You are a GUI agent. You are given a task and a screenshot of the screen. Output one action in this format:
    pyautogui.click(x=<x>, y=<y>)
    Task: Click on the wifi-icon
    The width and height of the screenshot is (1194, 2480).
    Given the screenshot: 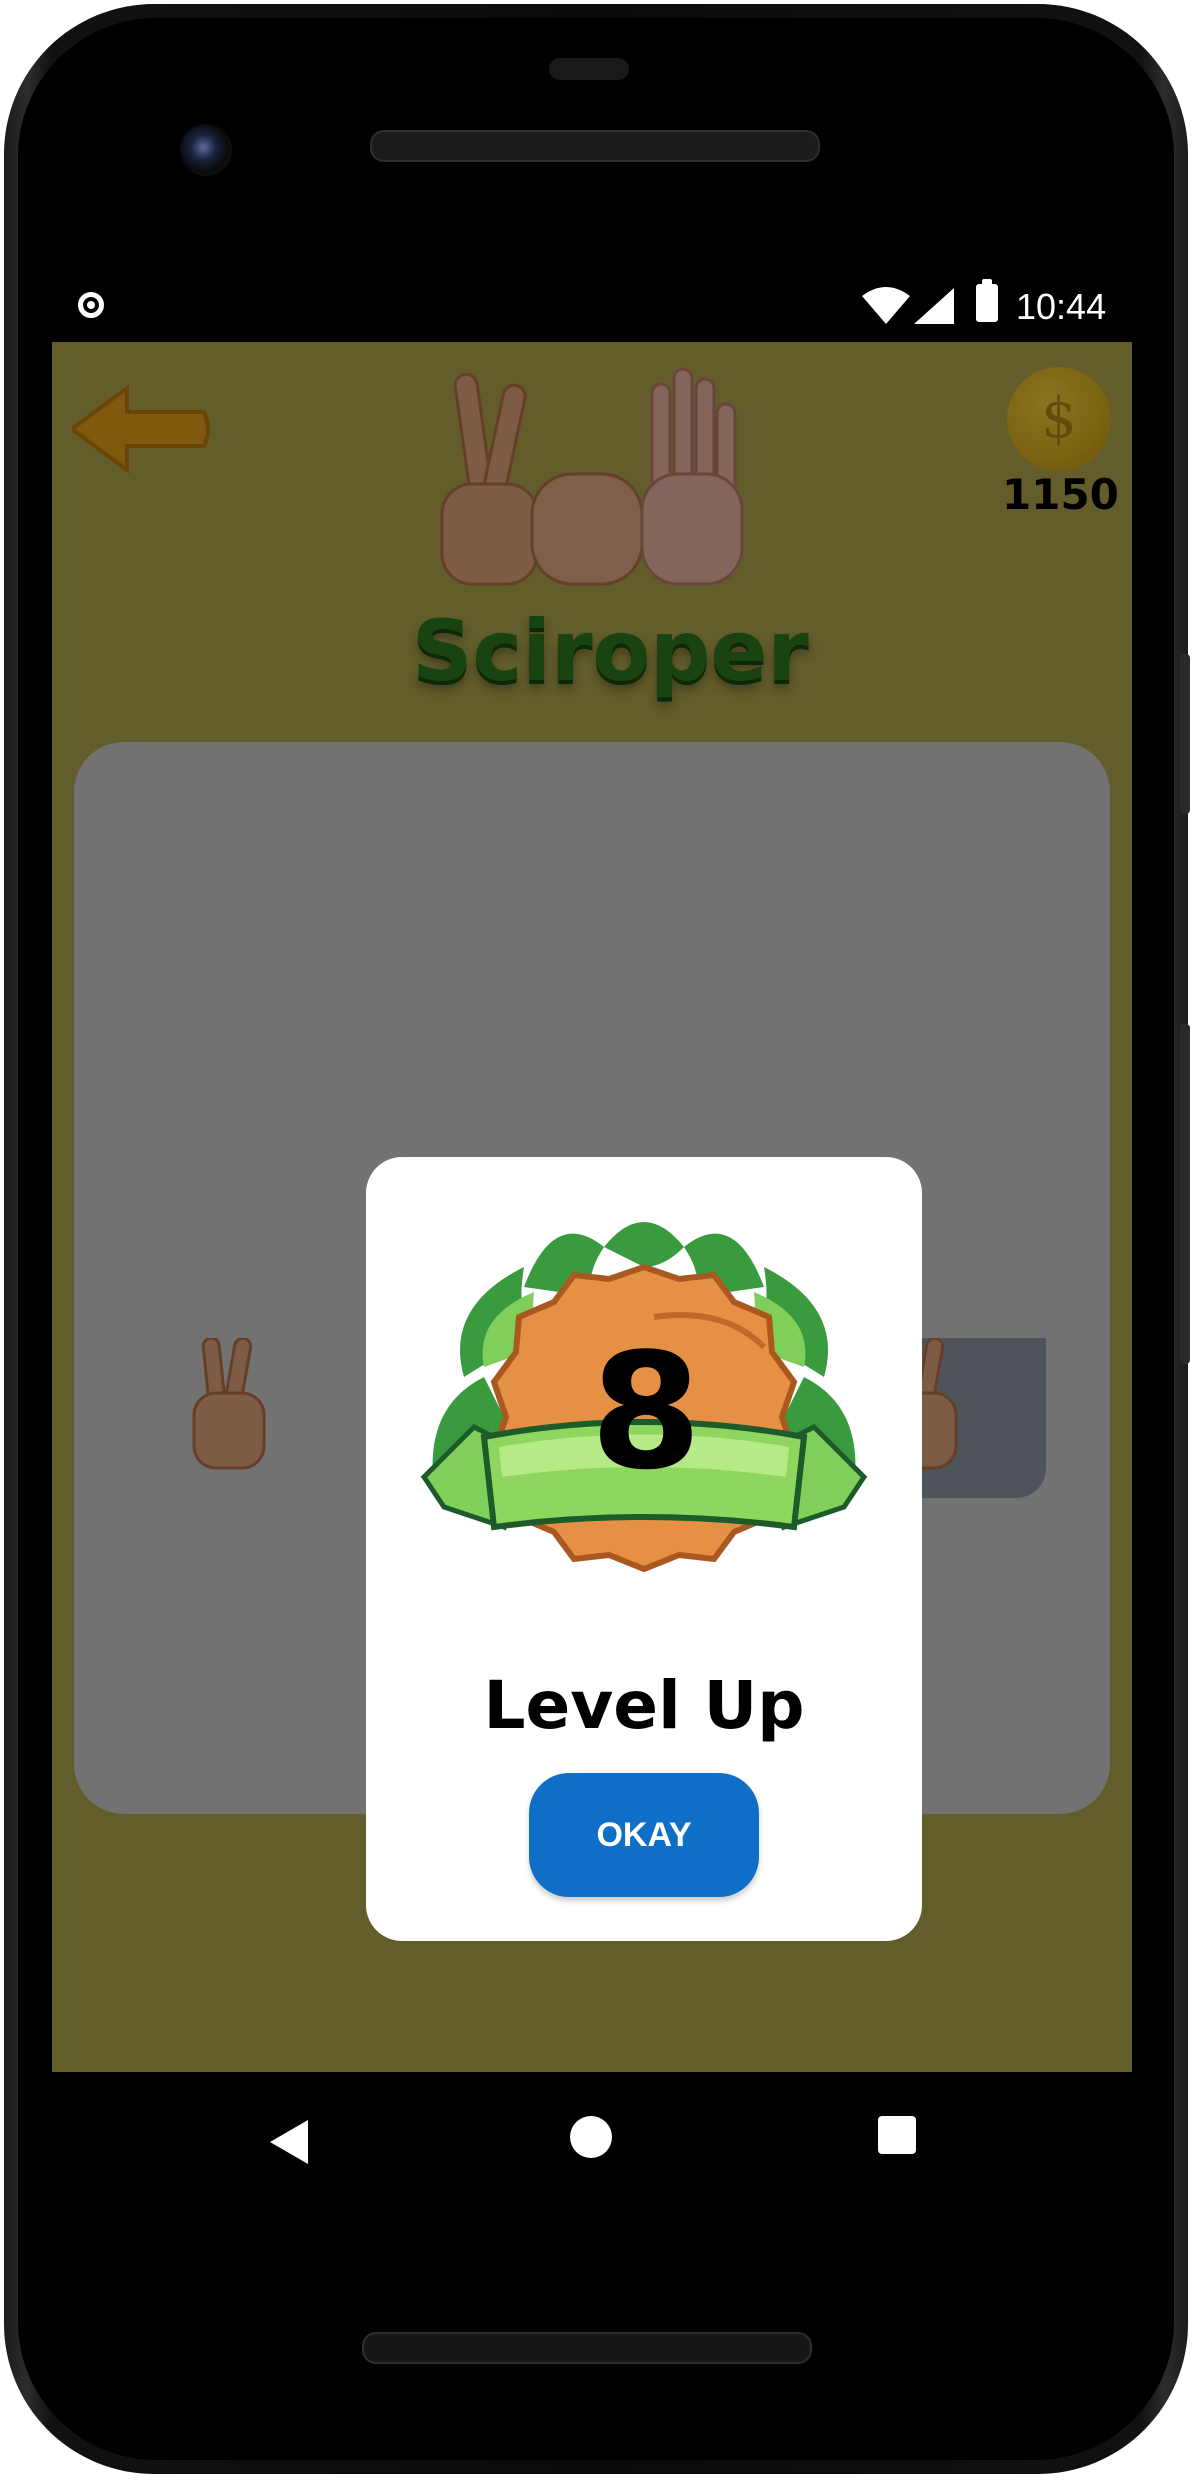 What is the action you would take?
    pyautogui.click(x=886, y=305)
    